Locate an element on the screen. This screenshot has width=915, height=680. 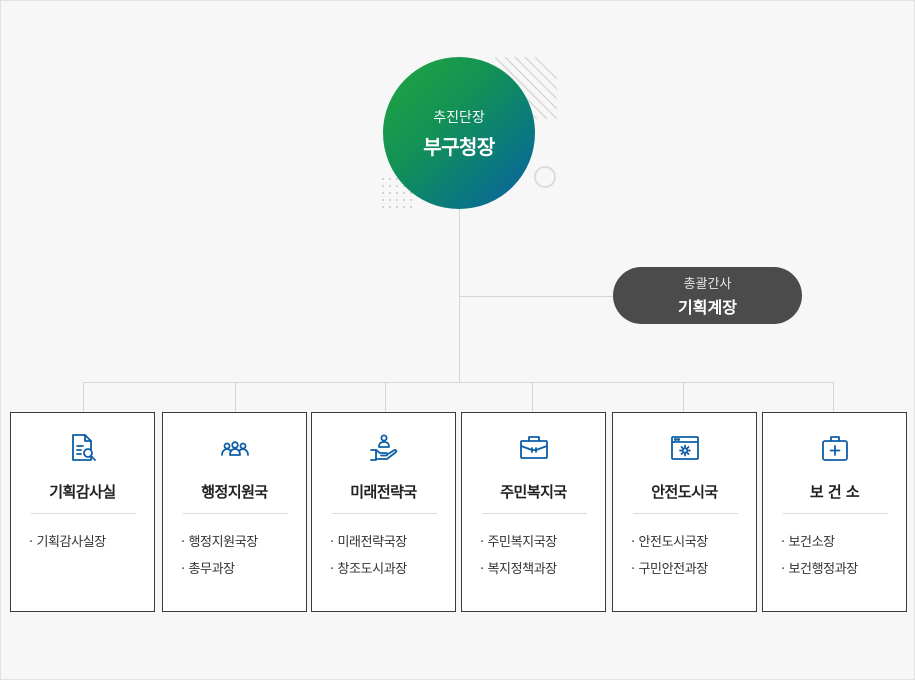
head-title: 부구청장 is located at coordinates (459, 146).